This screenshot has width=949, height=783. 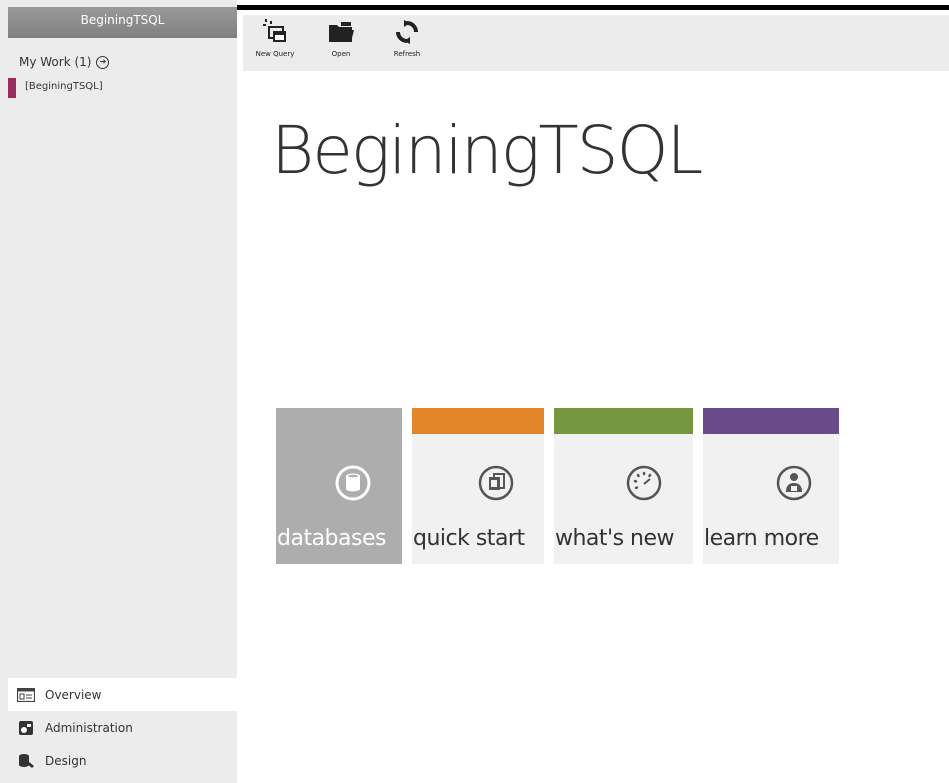 What do you see at coordinates (89, 727) in the screenshot?
I see `nav-administration-label: Administration` at bounding box center [89, 727].